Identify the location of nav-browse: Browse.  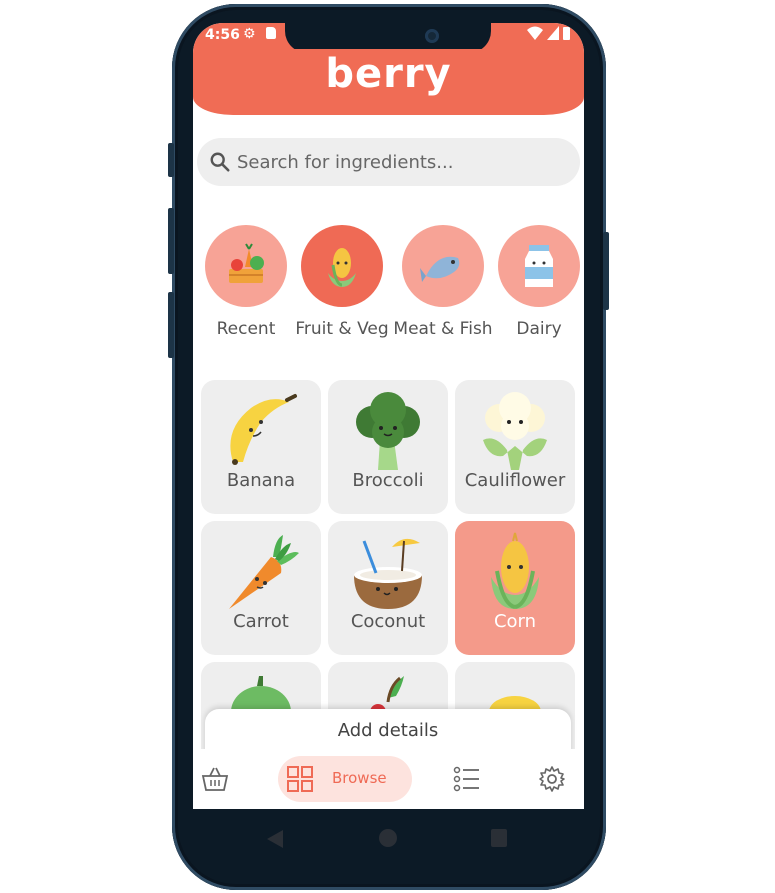
(345, 779).